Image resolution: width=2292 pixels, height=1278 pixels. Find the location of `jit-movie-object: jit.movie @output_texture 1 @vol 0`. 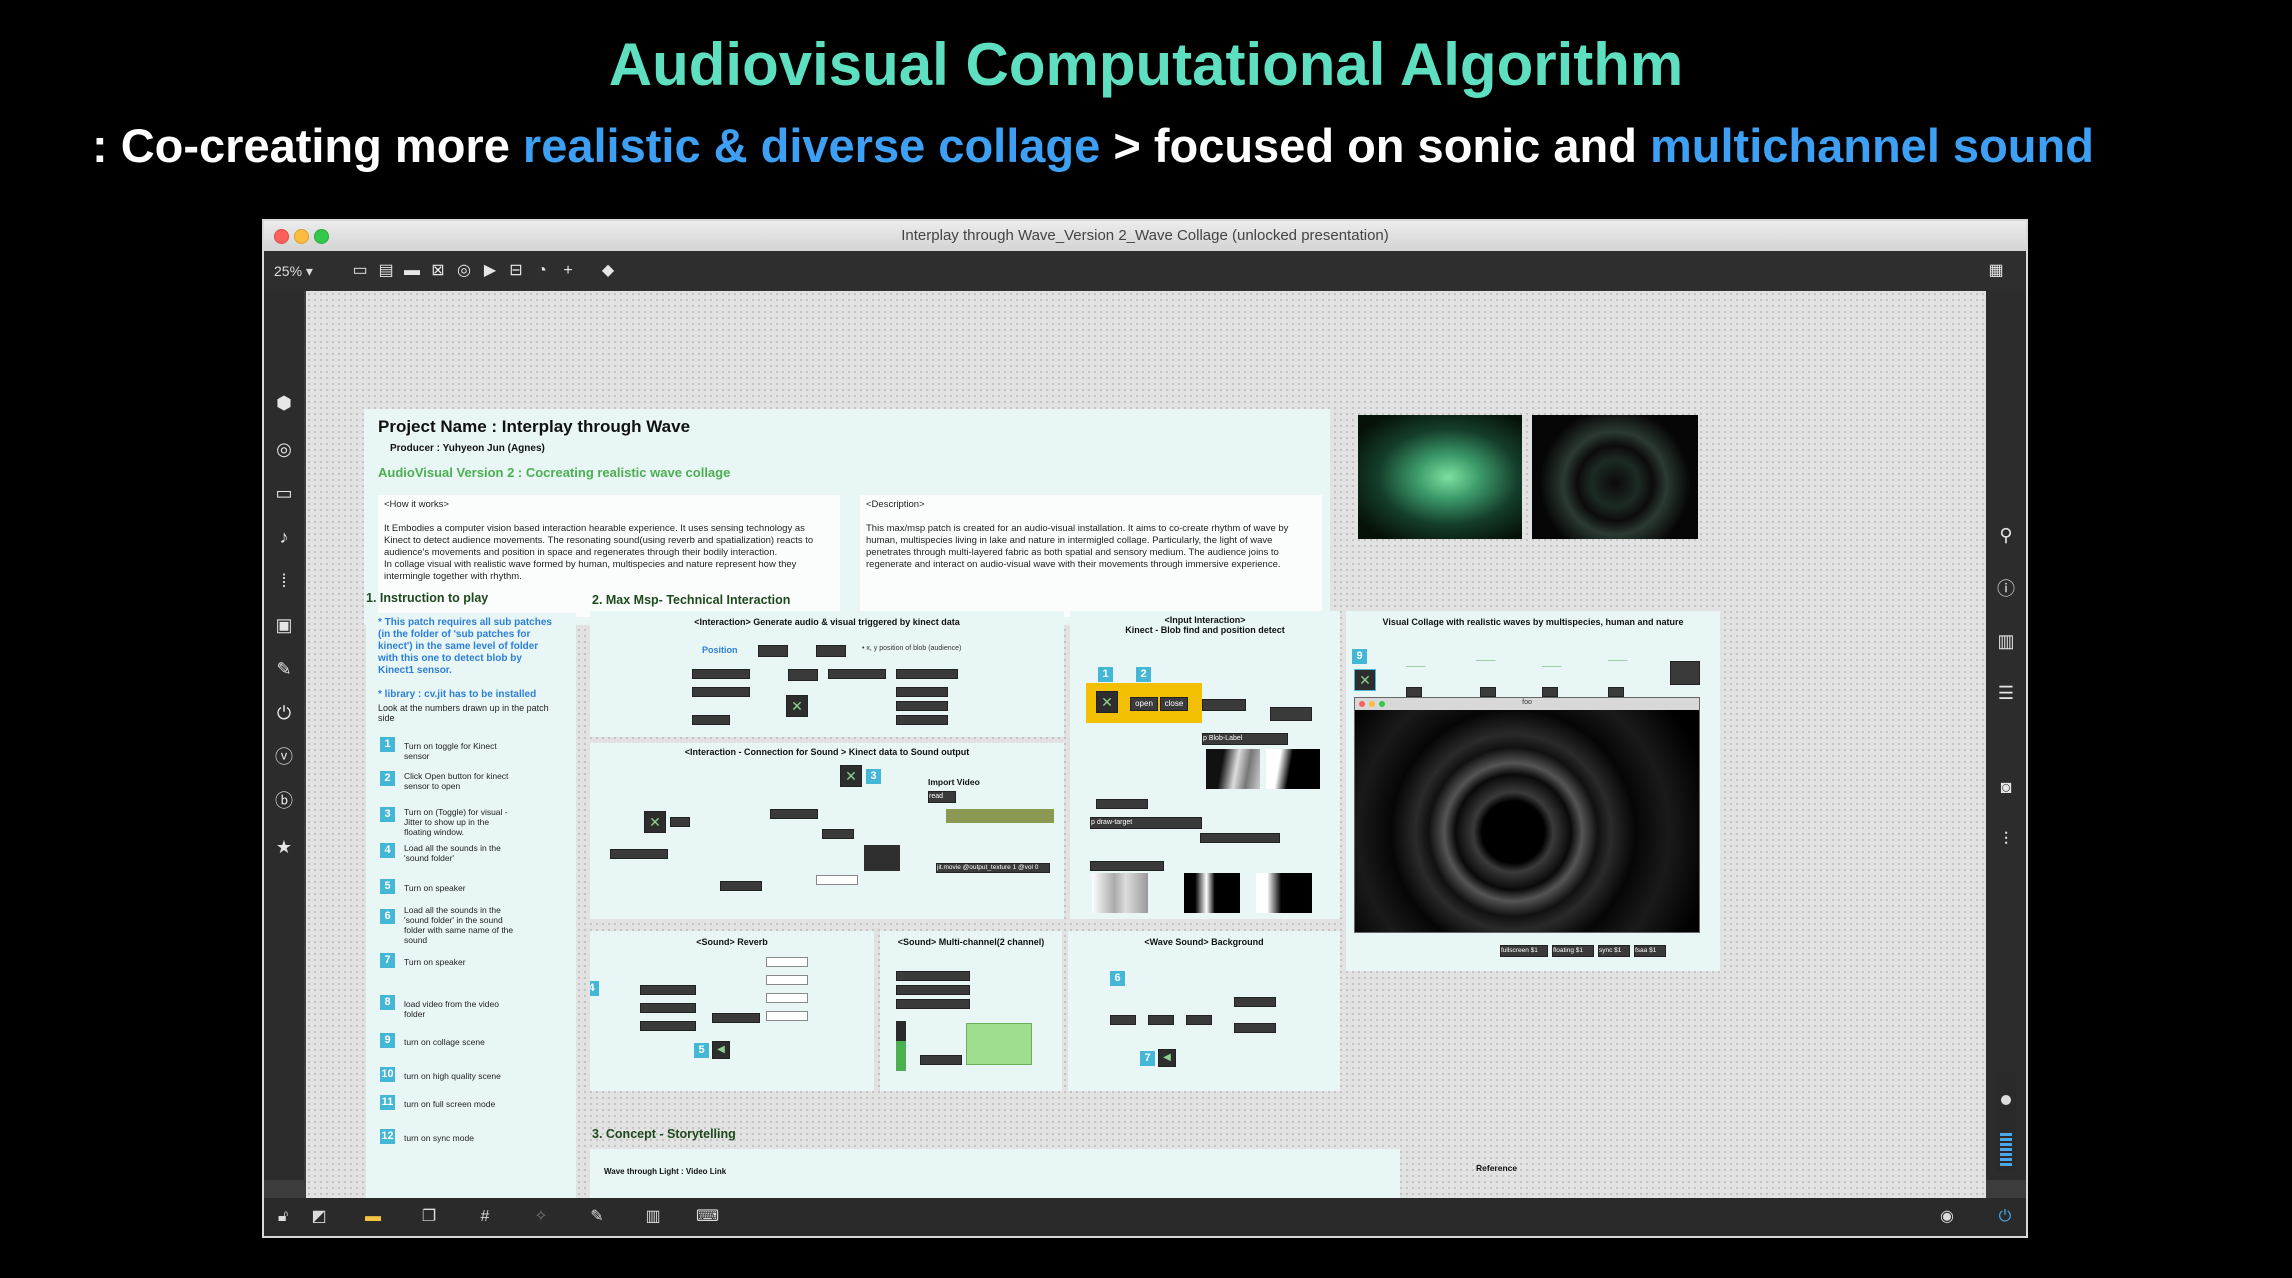

jit-movie-object: jit.movie @output_texture 1 @vol 0 is located at coordinates (993, 868).